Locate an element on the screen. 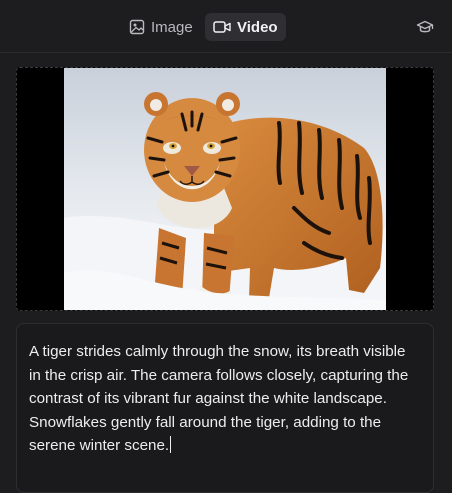  video-camera-icon is located at coordinates (222, 27).